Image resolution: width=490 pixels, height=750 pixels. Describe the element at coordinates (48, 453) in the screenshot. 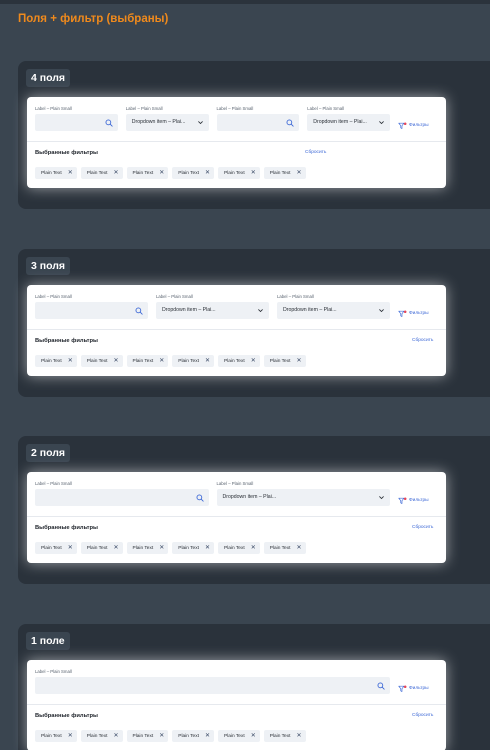

I see `section-label: 2 поля` at that location.